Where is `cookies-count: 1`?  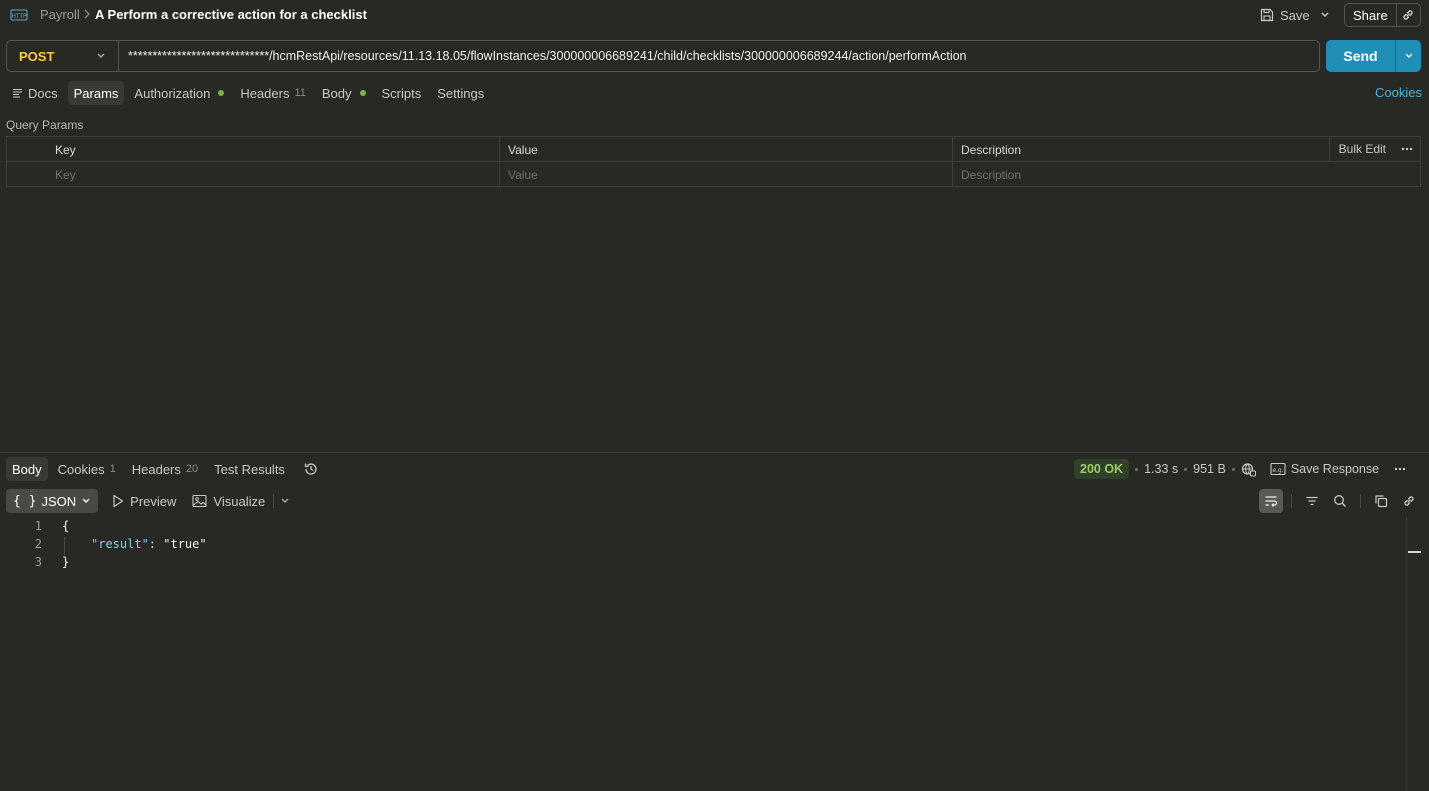 cookies-count: 1 is located at coordinates (112, 469).